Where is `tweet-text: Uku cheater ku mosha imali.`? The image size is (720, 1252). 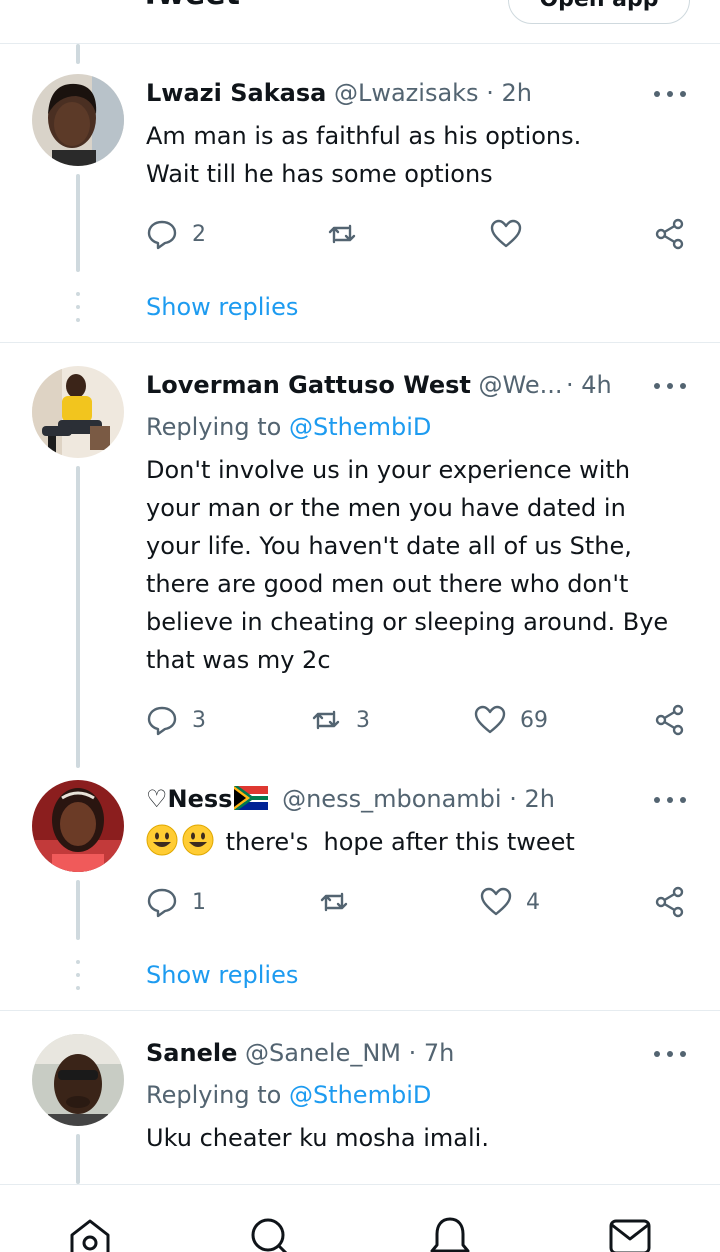
tweet-text: Uku cheater ku mosha imali. is located at coordinates (421, 1138).